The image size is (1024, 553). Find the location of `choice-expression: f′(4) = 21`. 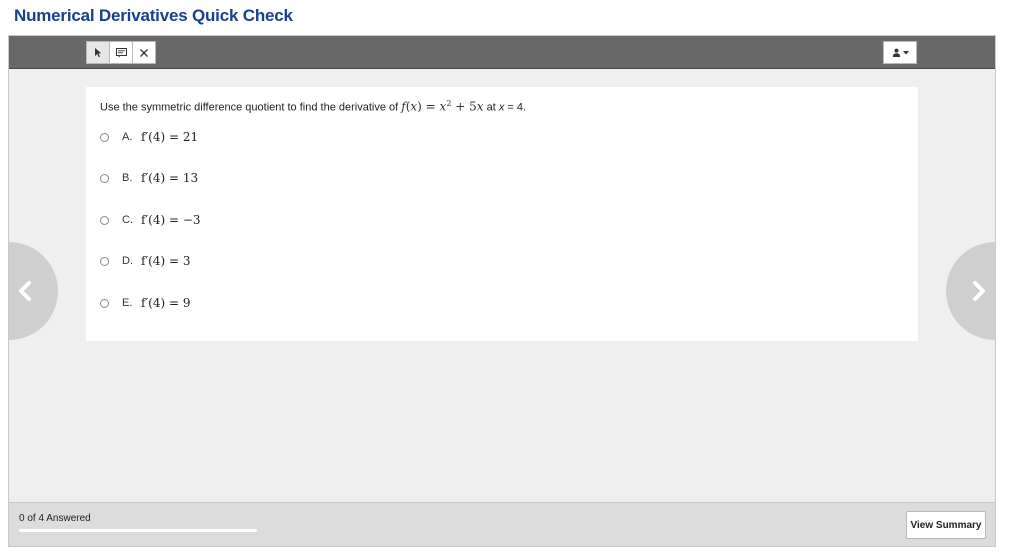

choice-expression: f′(4) = 21 is located at coordinates (170, 137).